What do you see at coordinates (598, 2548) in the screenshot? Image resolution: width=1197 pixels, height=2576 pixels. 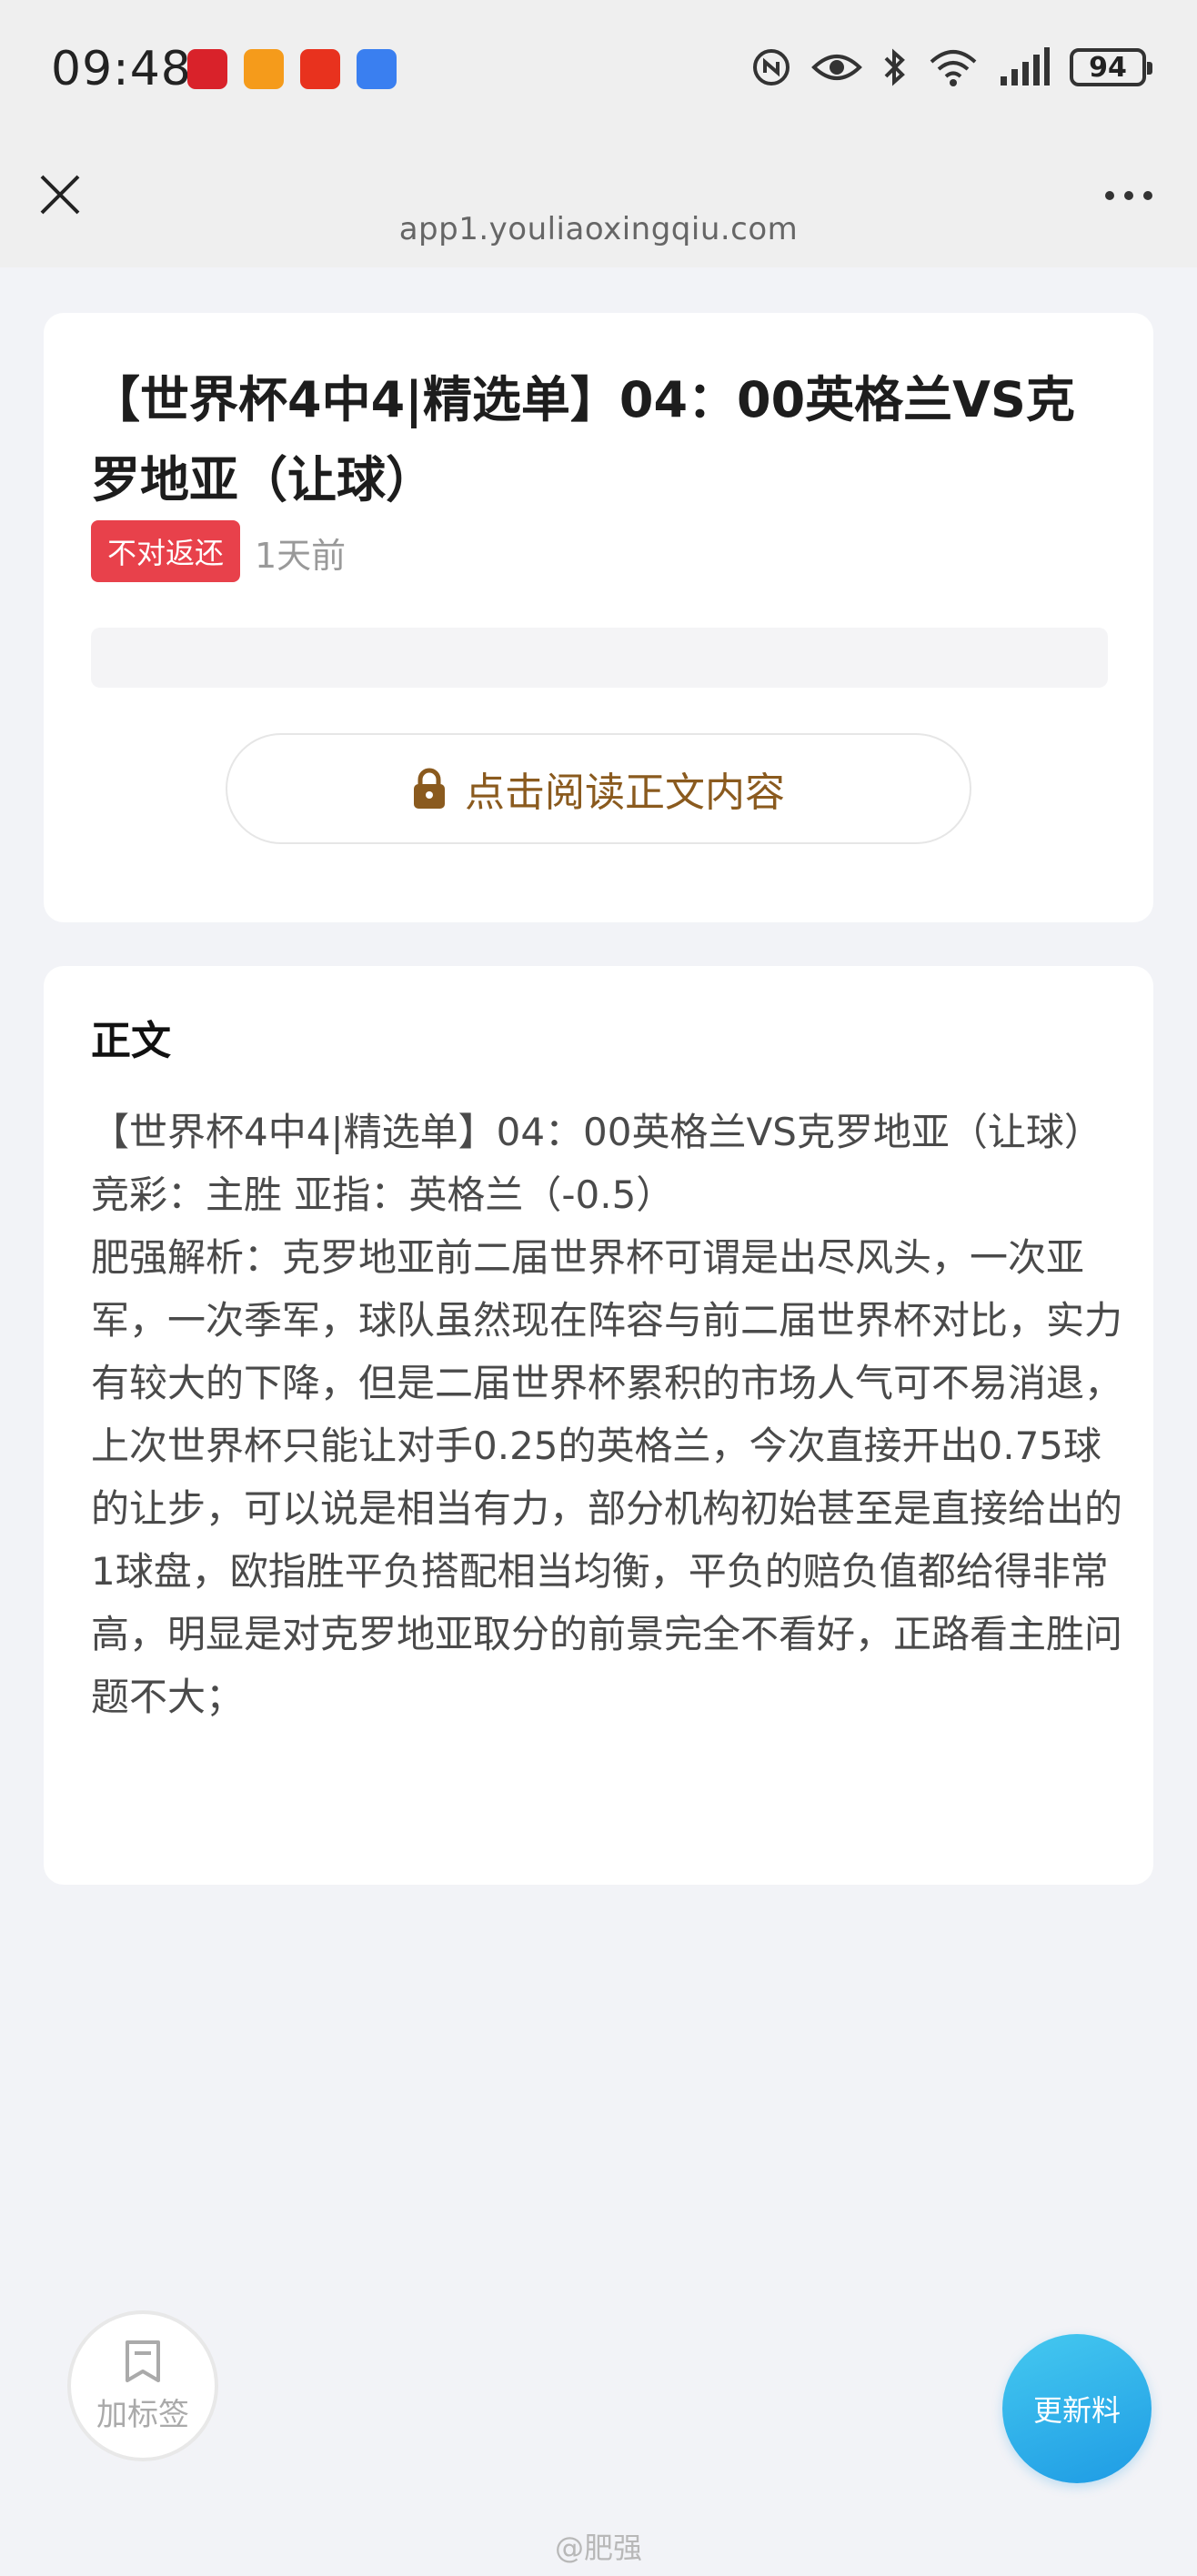 I see `weibo-watermark: @肥强` at bounding box center [598, 2548].